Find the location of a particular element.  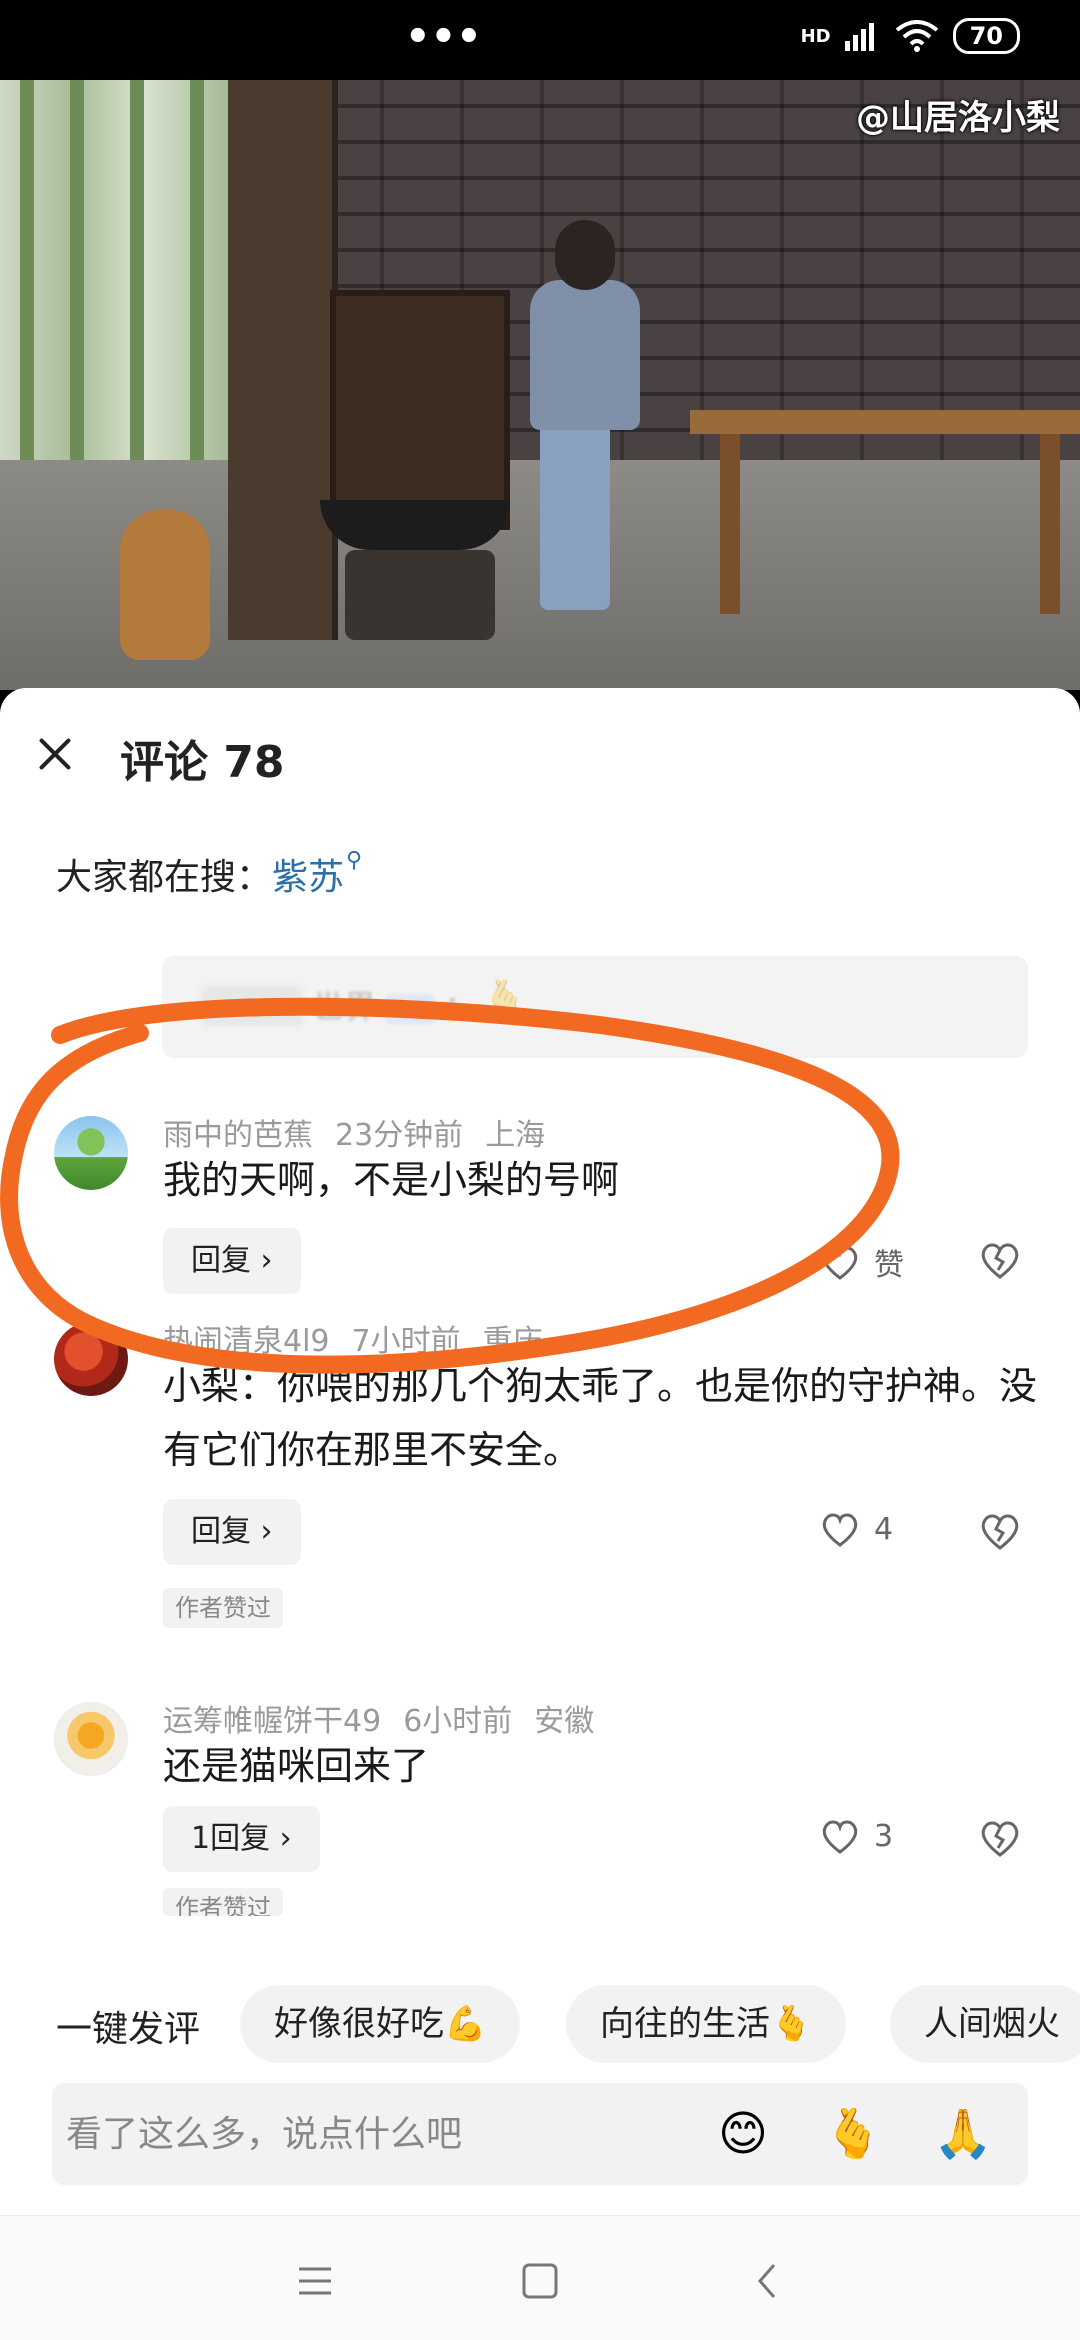

quick-chip: 人间烟火 is located at coordinates (985, 2024).